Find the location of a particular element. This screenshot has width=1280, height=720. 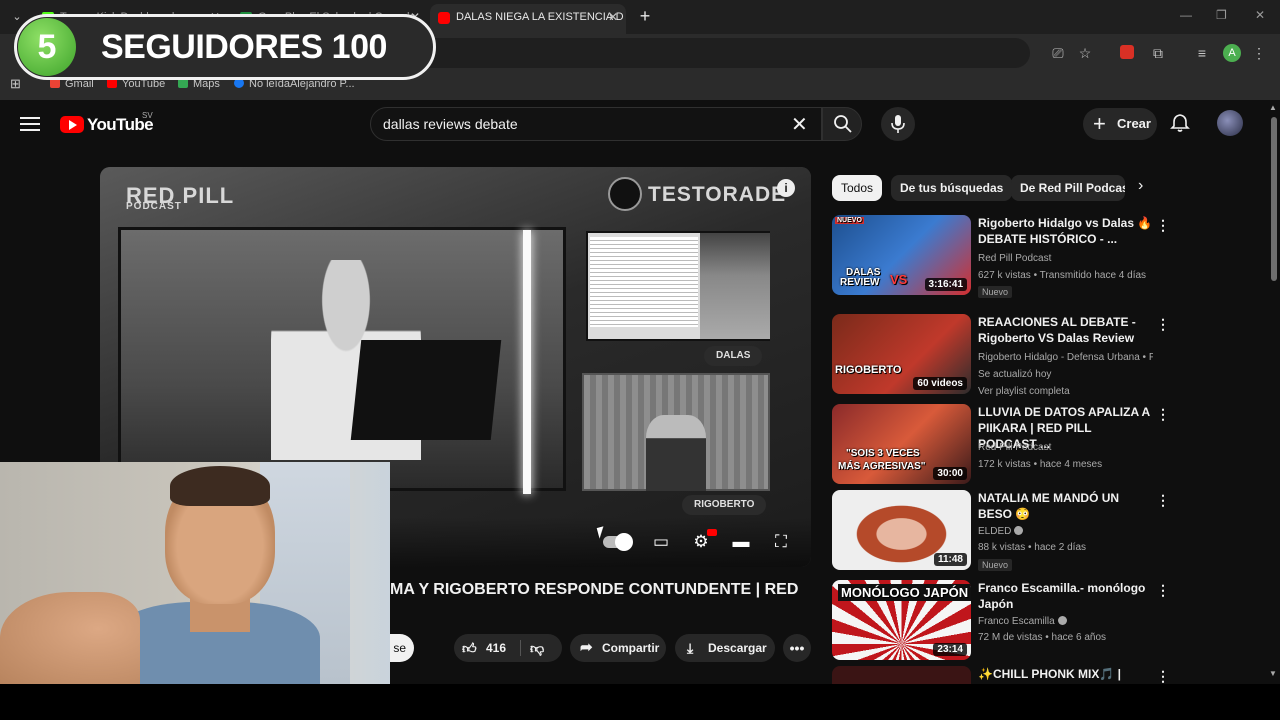

country-code: SV is located at coordinates (147, 115).